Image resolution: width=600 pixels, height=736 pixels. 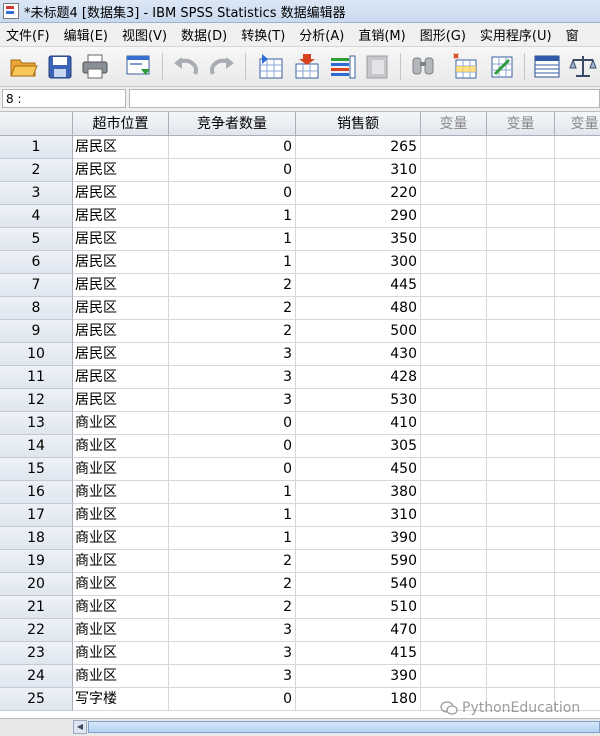 I want to click on row-number: 2, so click(x=36, y=170).